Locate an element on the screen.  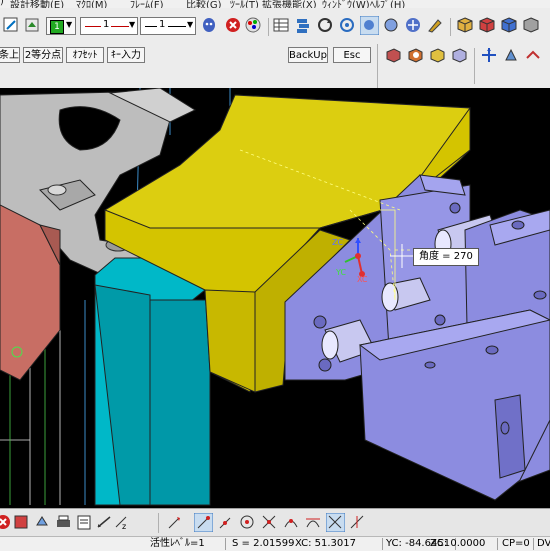
toolbar-bottom: z is located at coordinates (275, 522).